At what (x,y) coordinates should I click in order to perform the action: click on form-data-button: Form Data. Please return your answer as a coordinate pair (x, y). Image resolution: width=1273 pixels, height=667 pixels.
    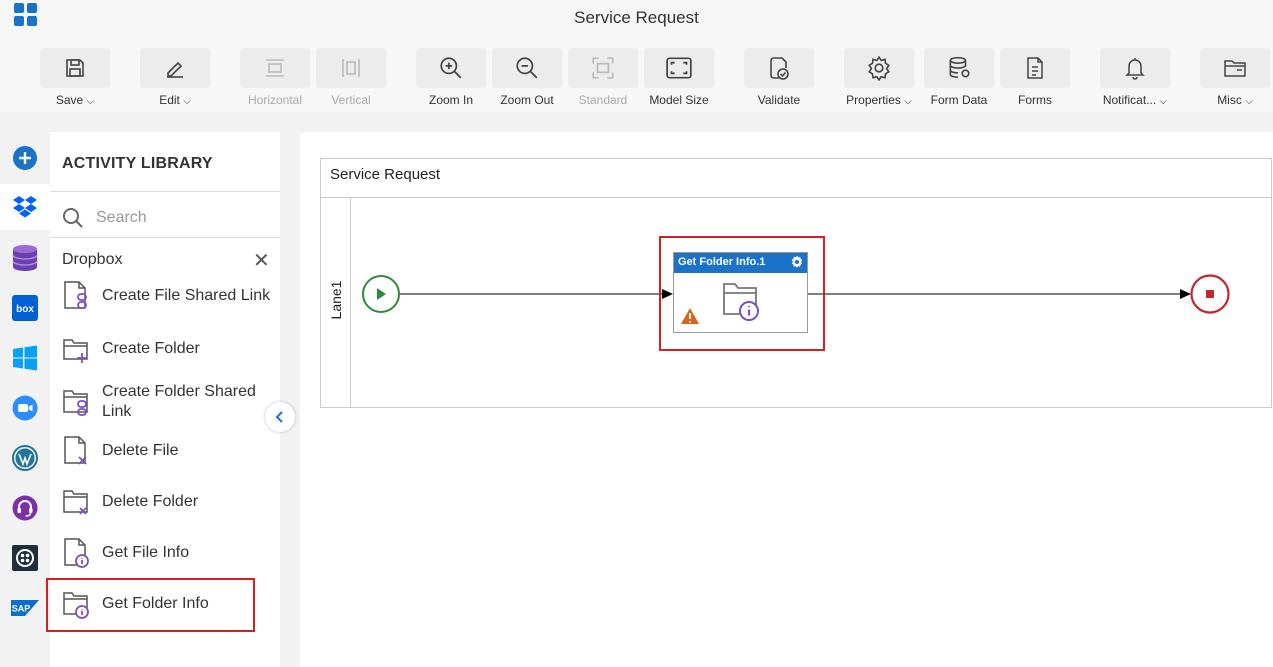
    Looking at the image, I should click on (959, 78).